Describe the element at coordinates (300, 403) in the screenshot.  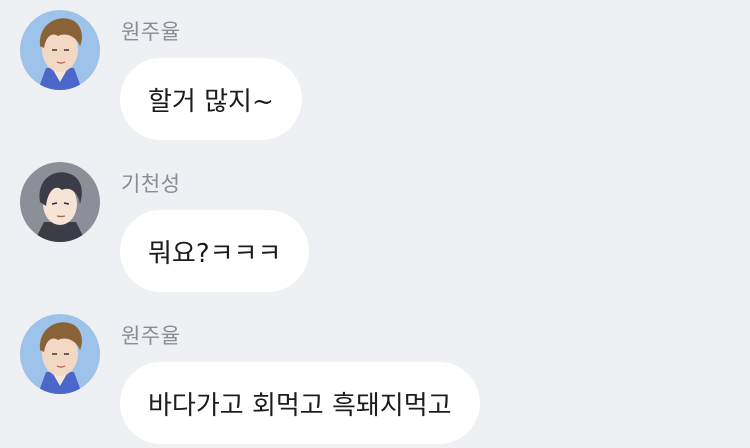
I see `message-bubble: 바다가고 회먹고 흑돼지먹고` at that location.